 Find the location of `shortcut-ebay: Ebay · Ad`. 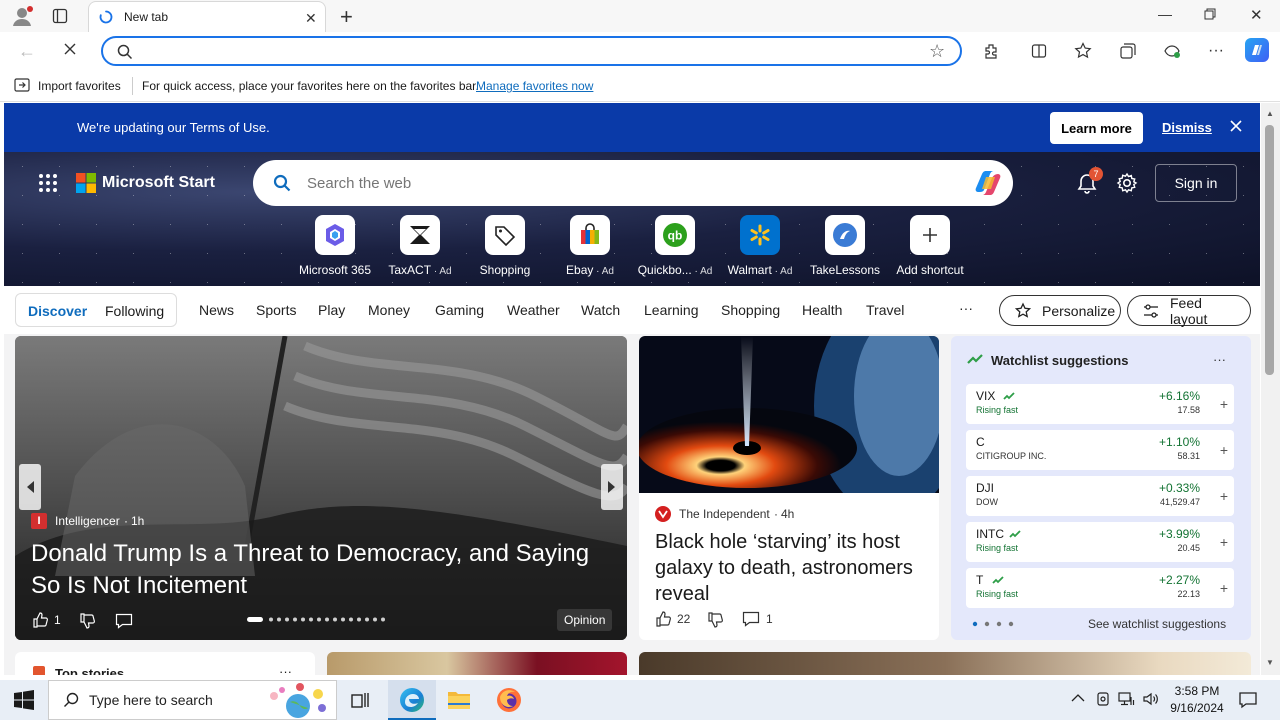

shortcut-ebay: Ebay · Ad is located at coordinates (590, 246).